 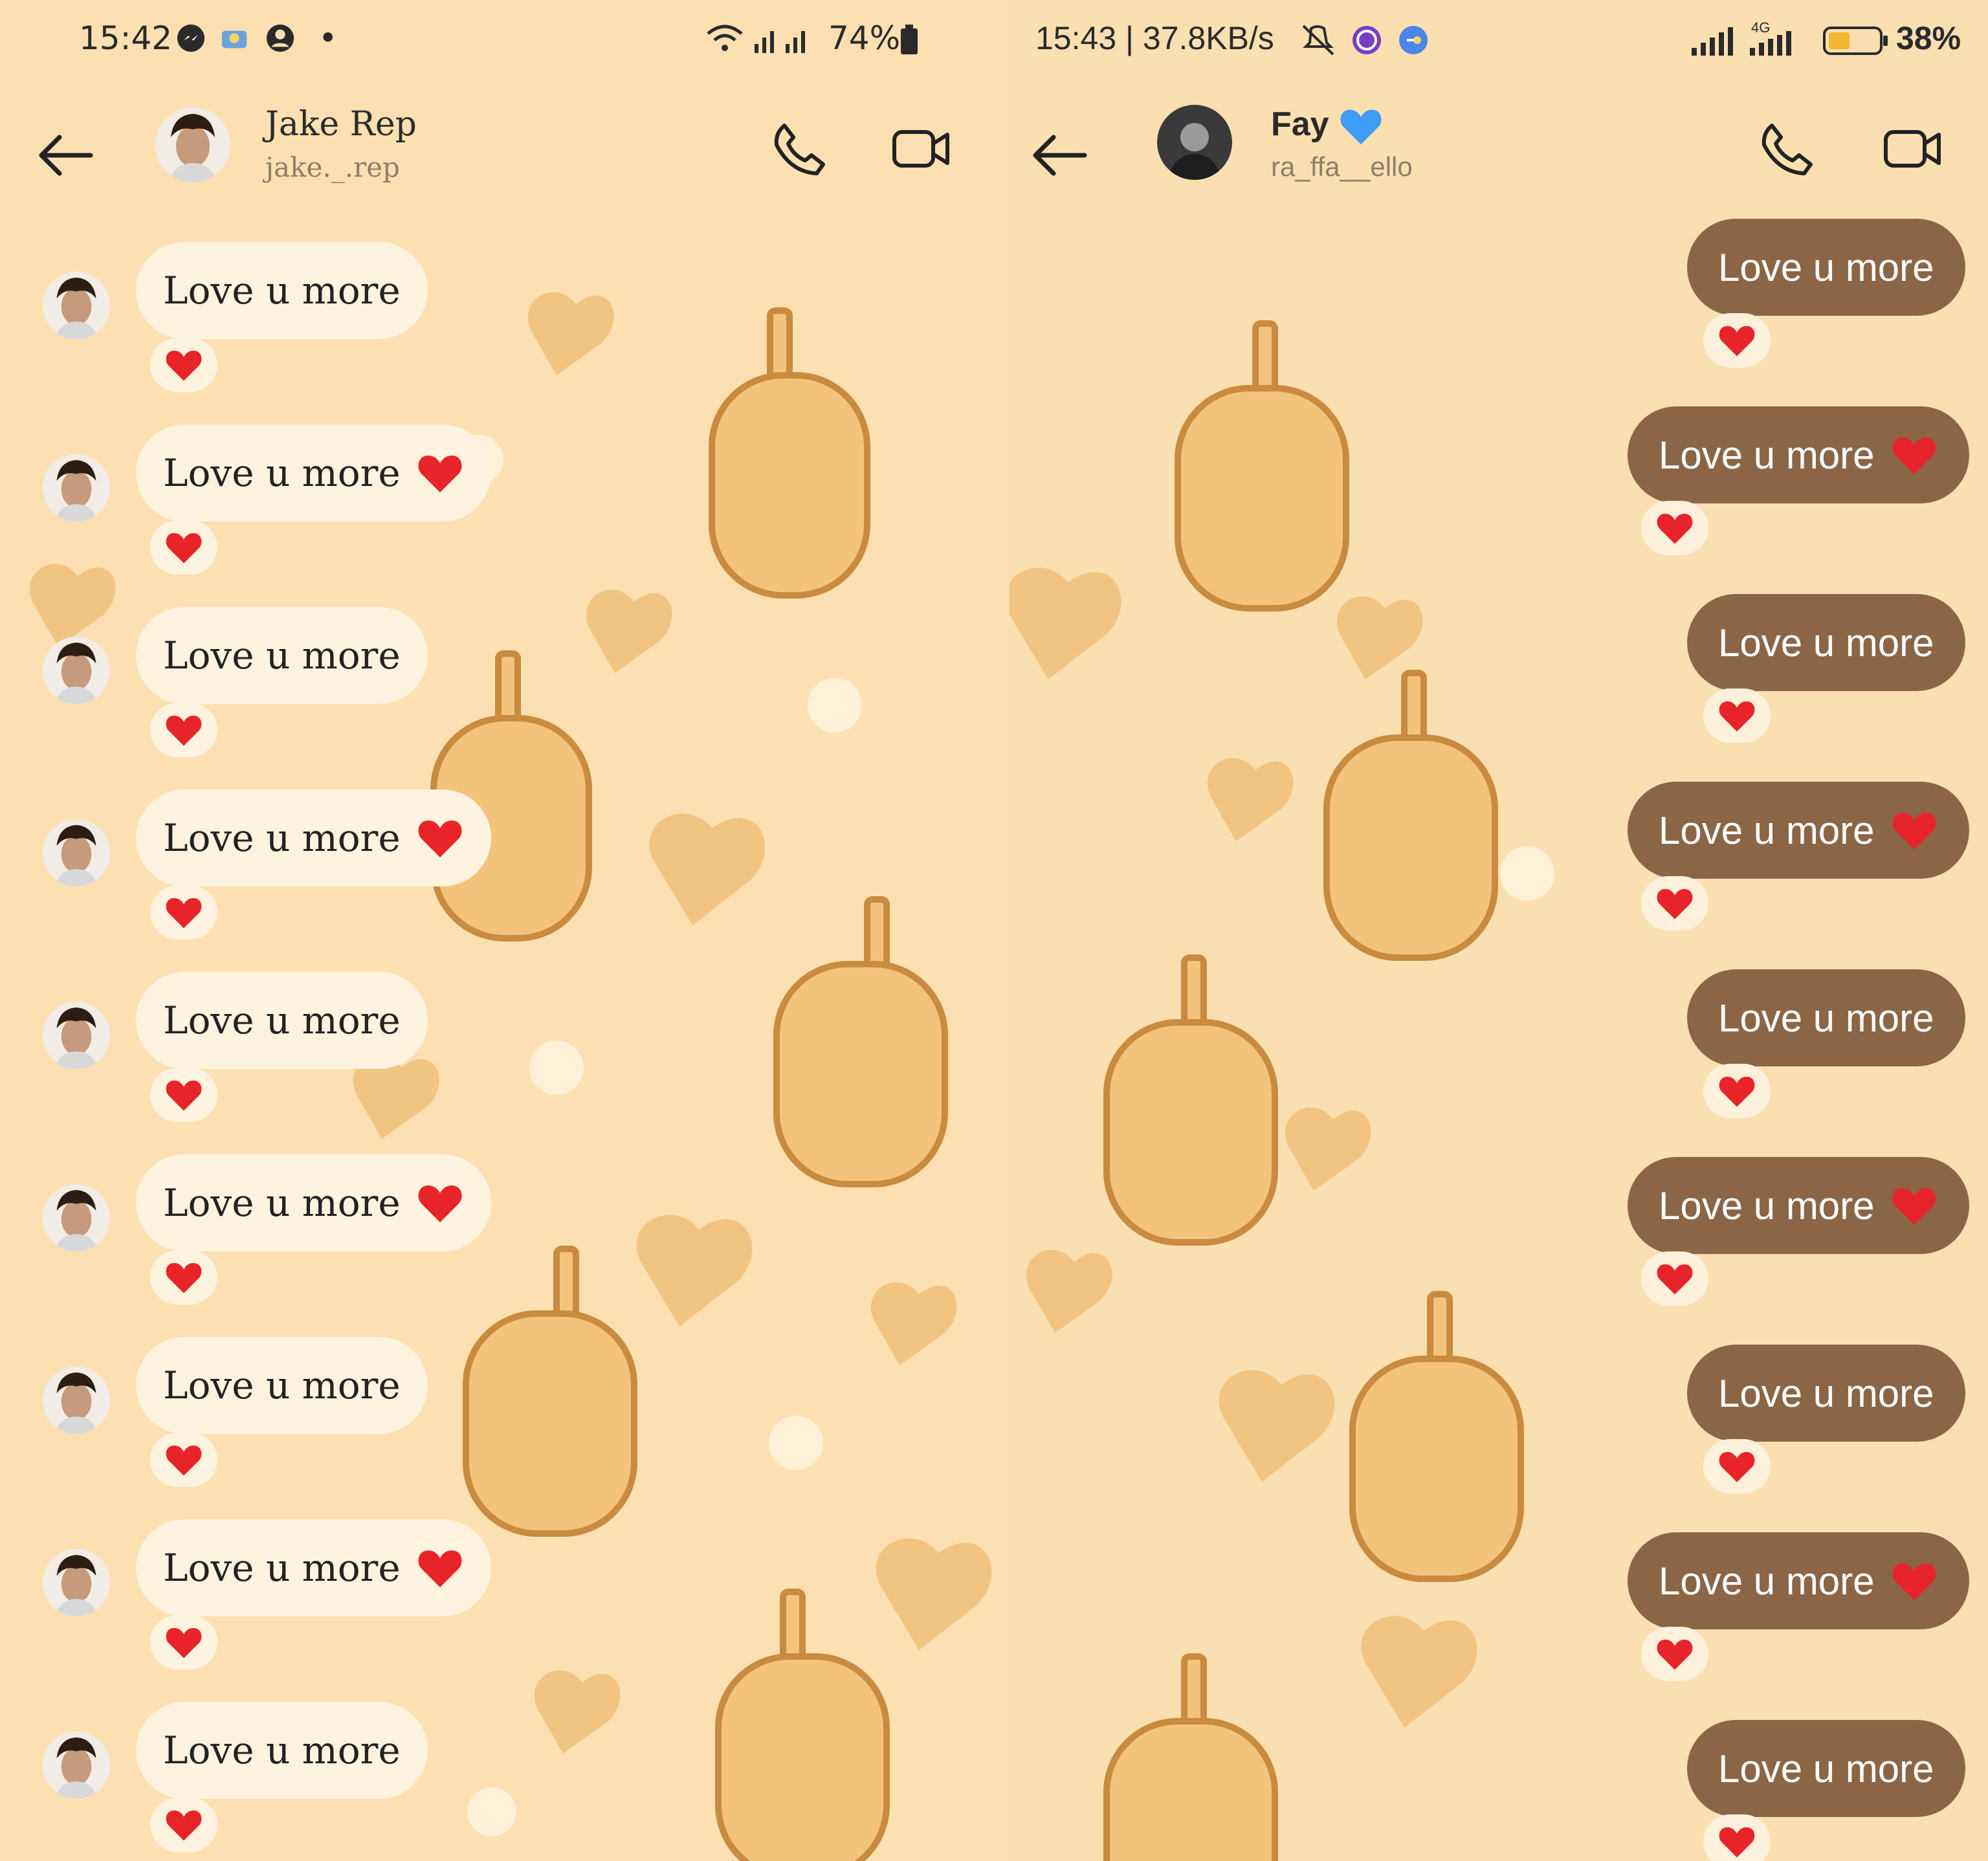 I want to click on contact-name: Fay, so click(x=1300, y=125).